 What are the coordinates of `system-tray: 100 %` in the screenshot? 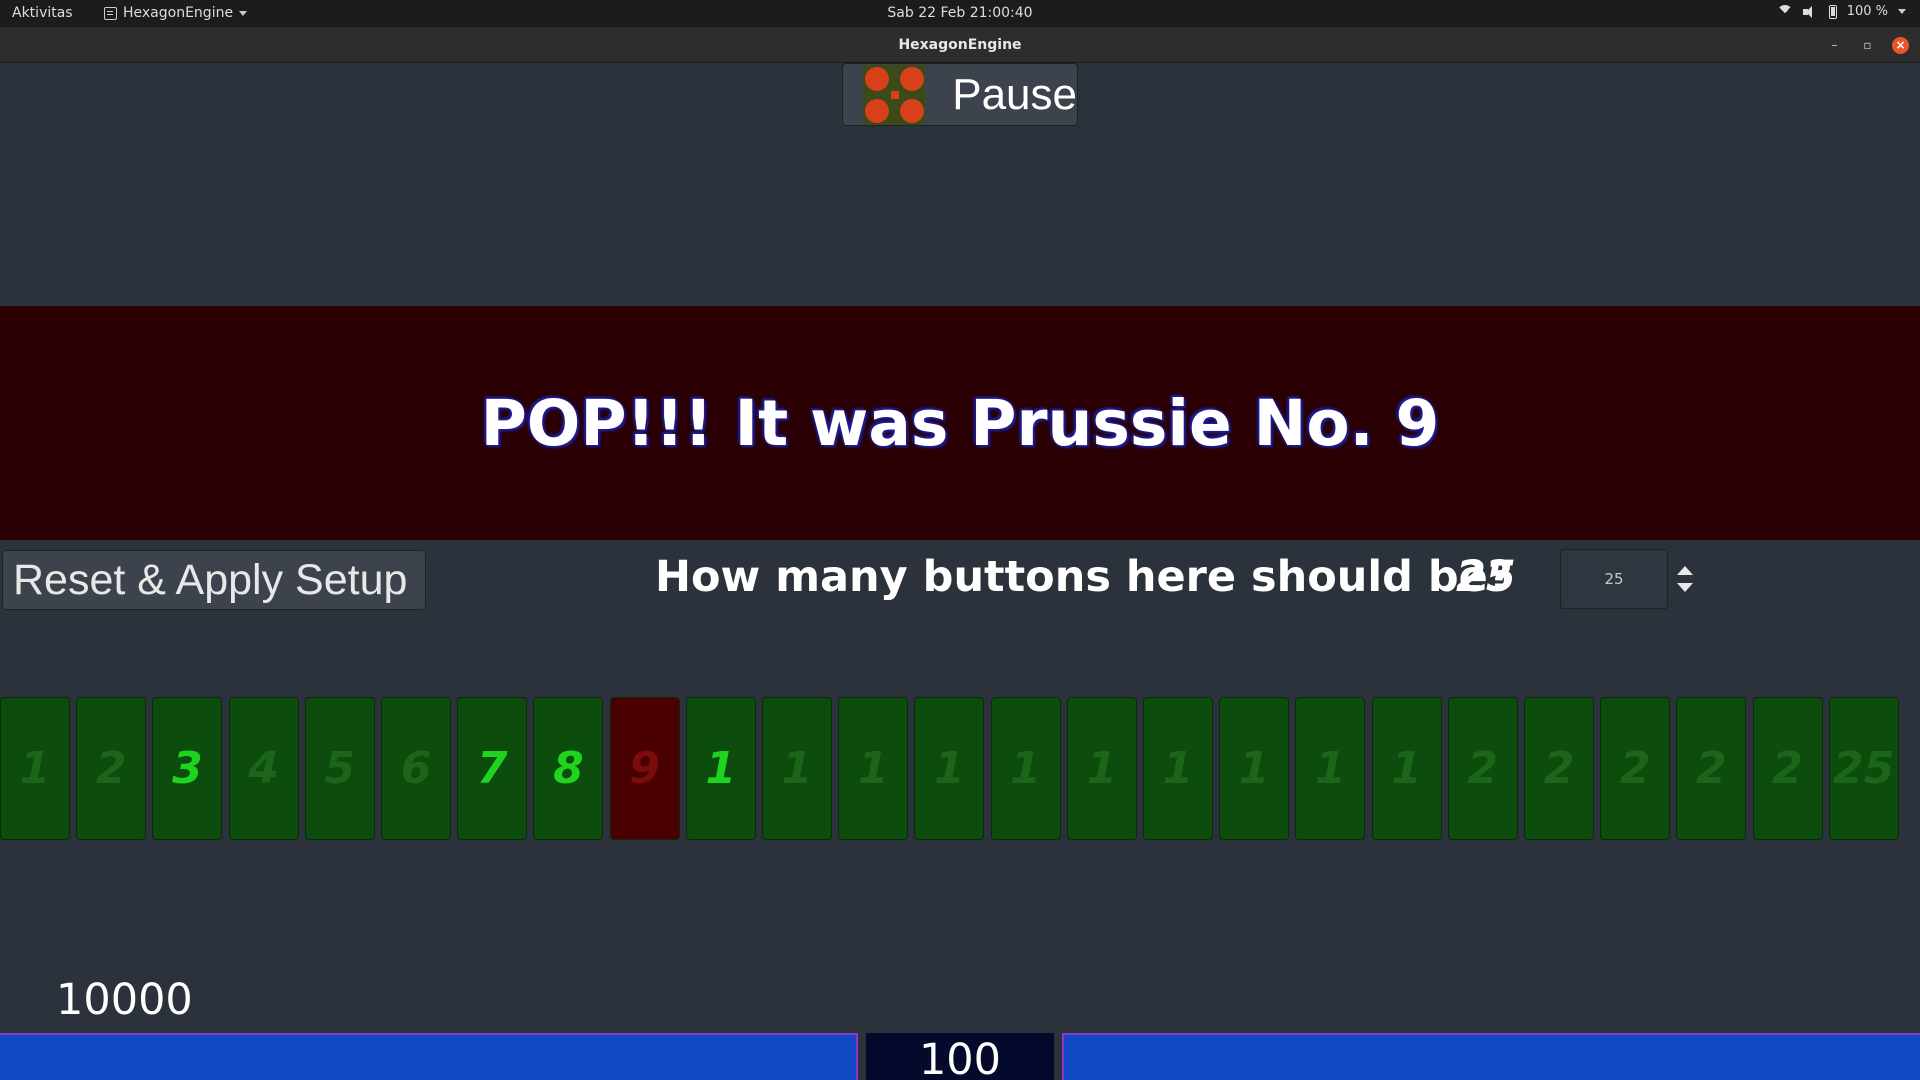 It's located at (1841, 12).